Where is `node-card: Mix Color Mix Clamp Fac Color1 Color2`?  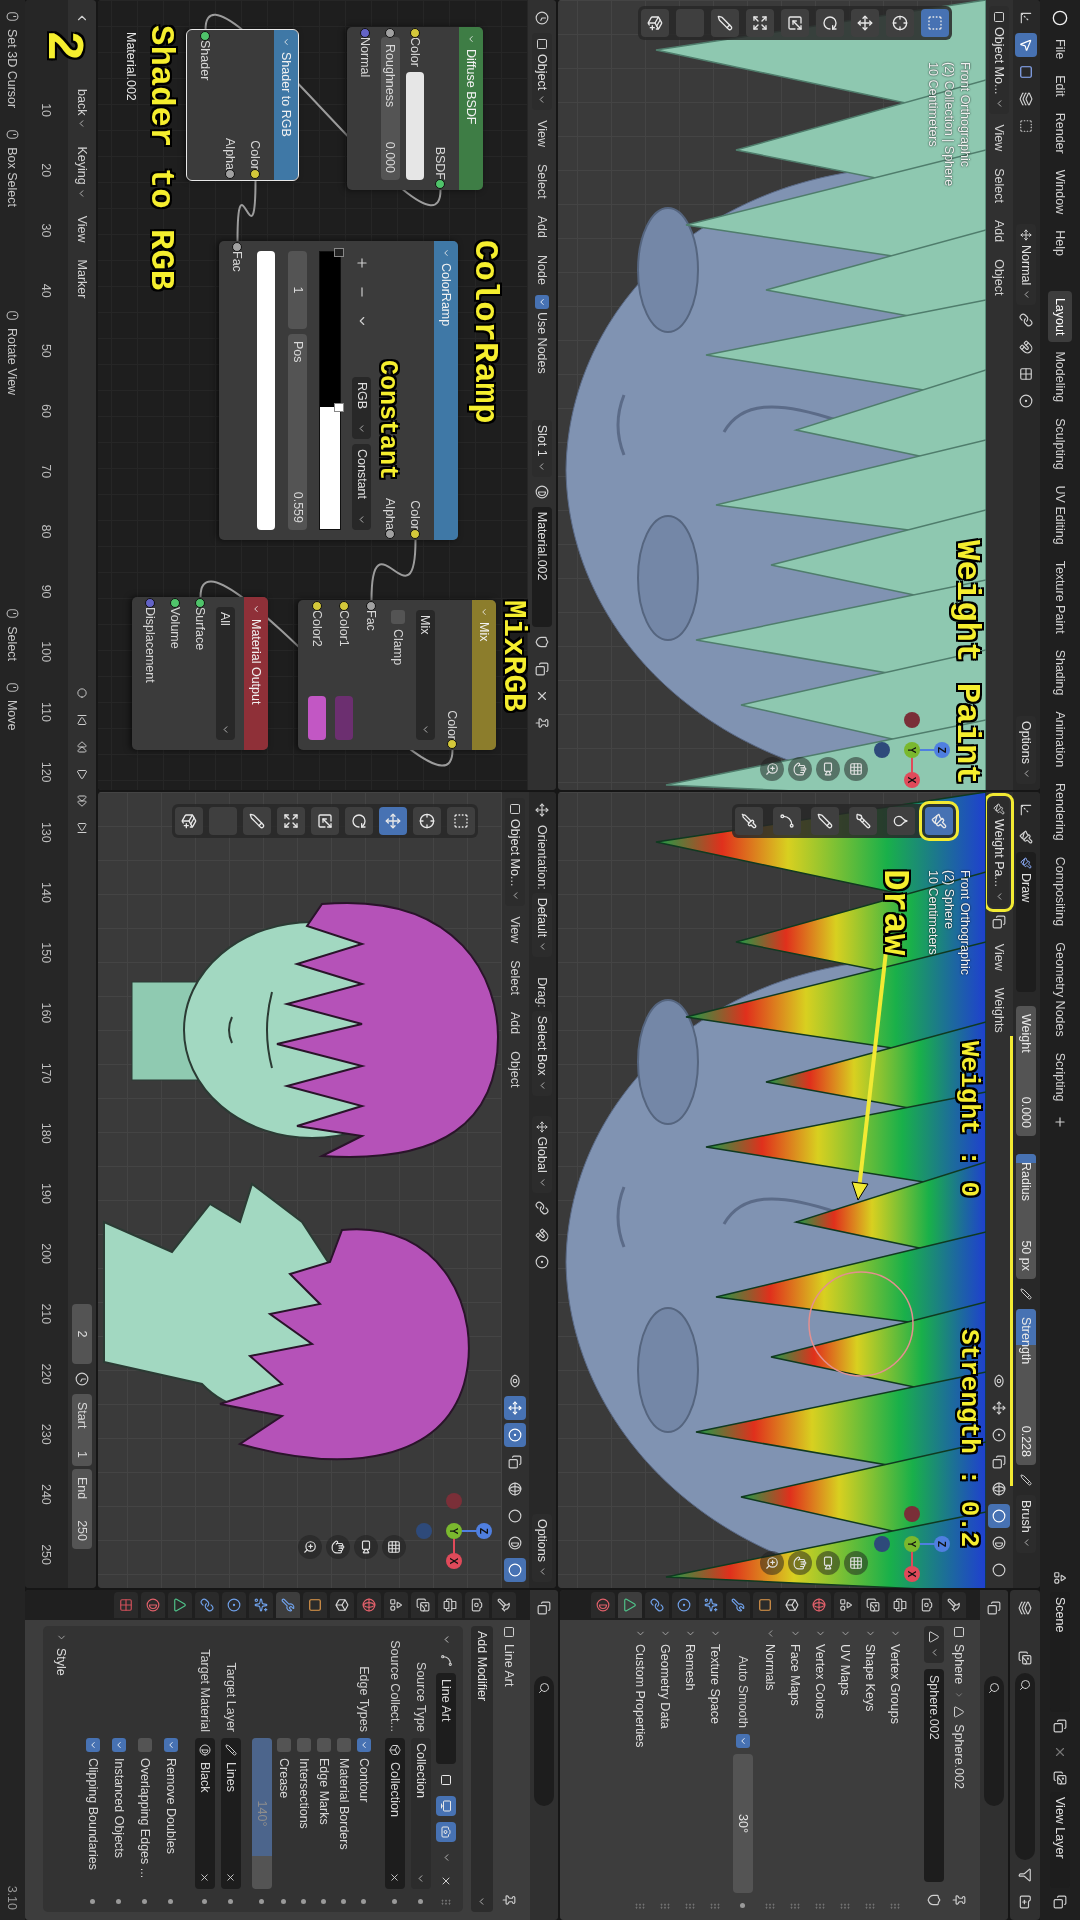 node-card: Mix Color Mix Clamp Fac Color1 Color2 is located at coordinates (397, 675).